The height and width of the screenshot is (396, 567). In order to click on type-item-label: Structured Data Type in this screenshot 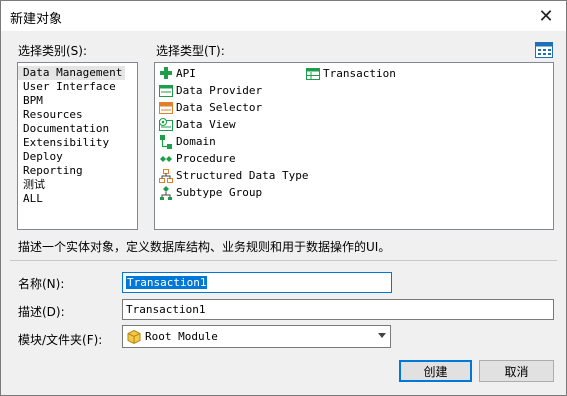, I will do `click(242, 175)`.